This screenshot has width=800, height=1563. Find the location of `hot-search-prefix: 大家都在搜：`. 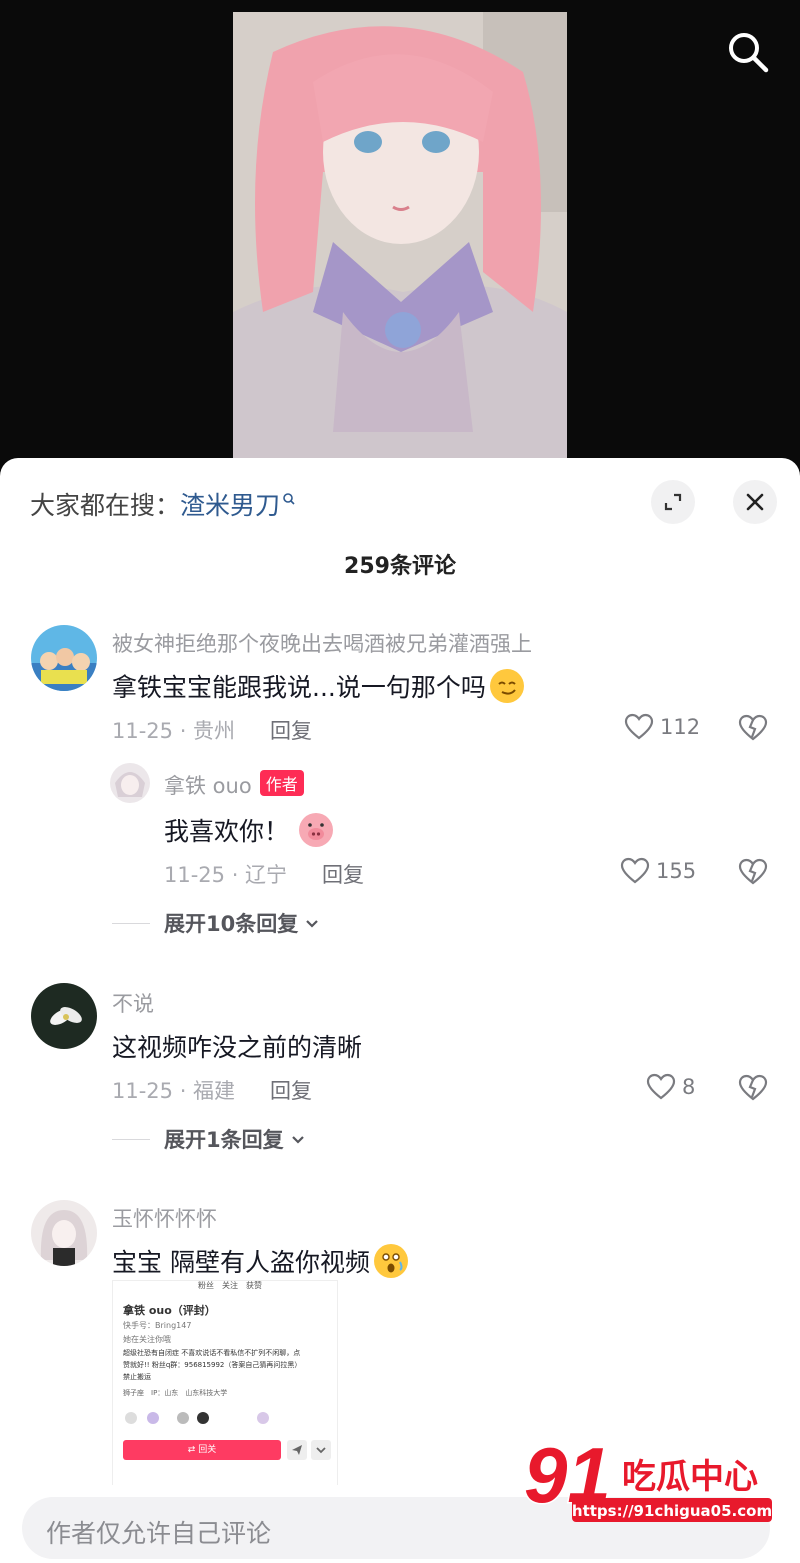

hot-search-prefix: 大家都在搜： is located at coordinates (105, 505).